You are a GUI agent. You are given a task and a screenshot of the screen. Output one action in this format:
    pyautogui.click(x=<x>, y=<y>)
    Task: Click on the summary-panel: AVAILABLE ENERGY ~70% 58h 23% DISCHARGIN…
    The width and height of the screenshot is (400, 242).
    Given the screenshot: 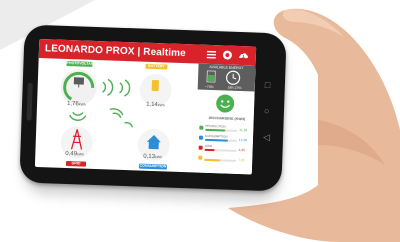 What is the action you would take?
    pyautogui.click(x=225, y=119)
    